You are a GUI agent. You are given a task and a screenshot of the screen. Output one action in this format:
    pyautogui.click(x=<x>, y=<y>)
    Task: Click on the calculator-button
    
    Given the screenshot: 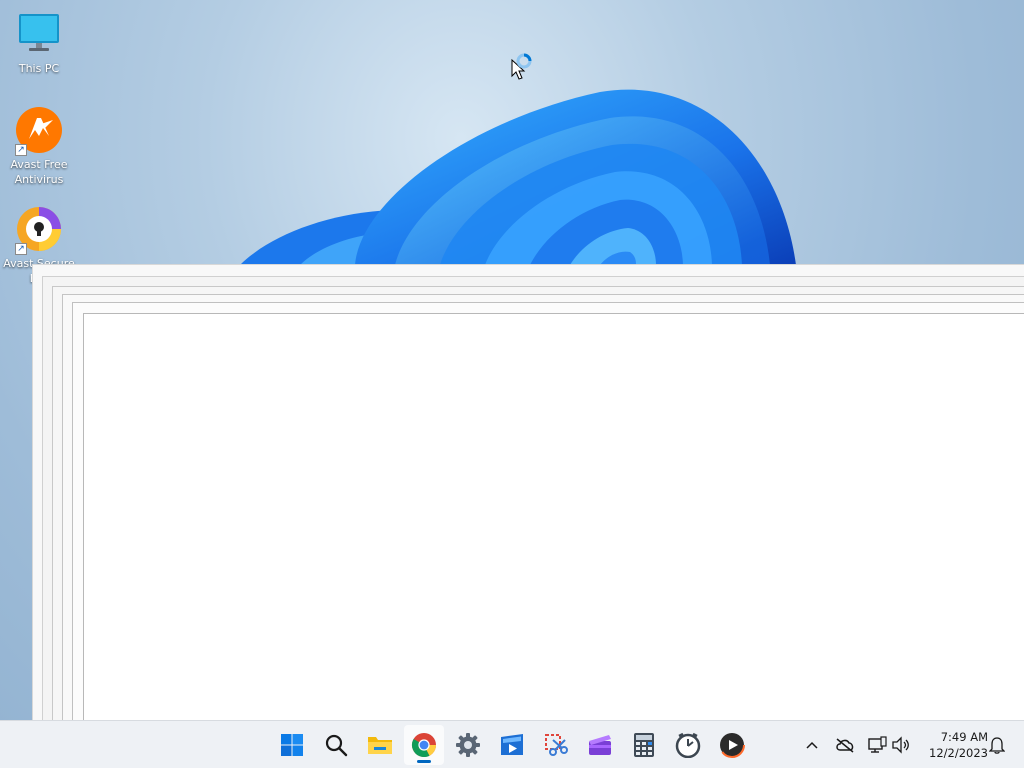 What is the action you would take?
    pyautogui.click(x=644, y=745)
    